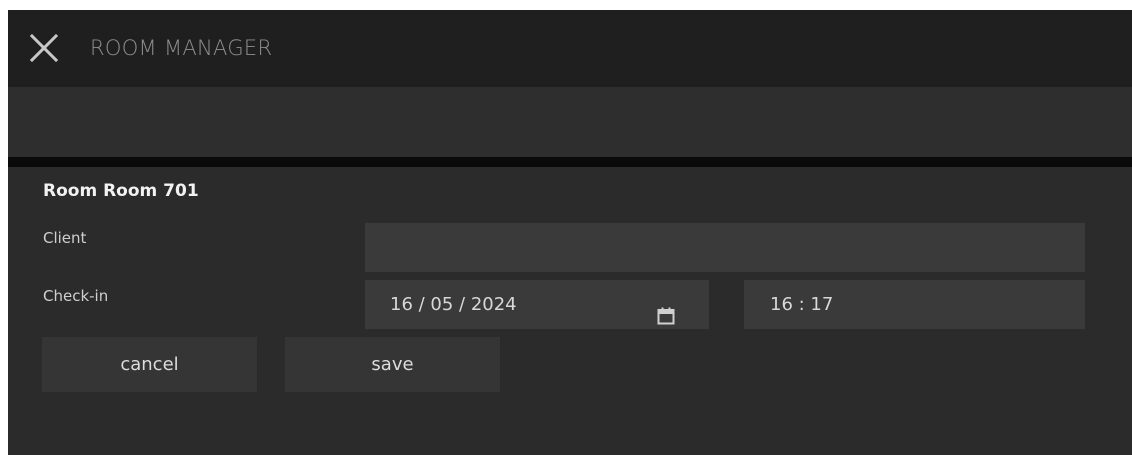 The height and width of the screenshot is (455, 1132). Describe the element at coordinates (76, 296) in the screenshot. I see `checkin-label: Check-in` at that location.